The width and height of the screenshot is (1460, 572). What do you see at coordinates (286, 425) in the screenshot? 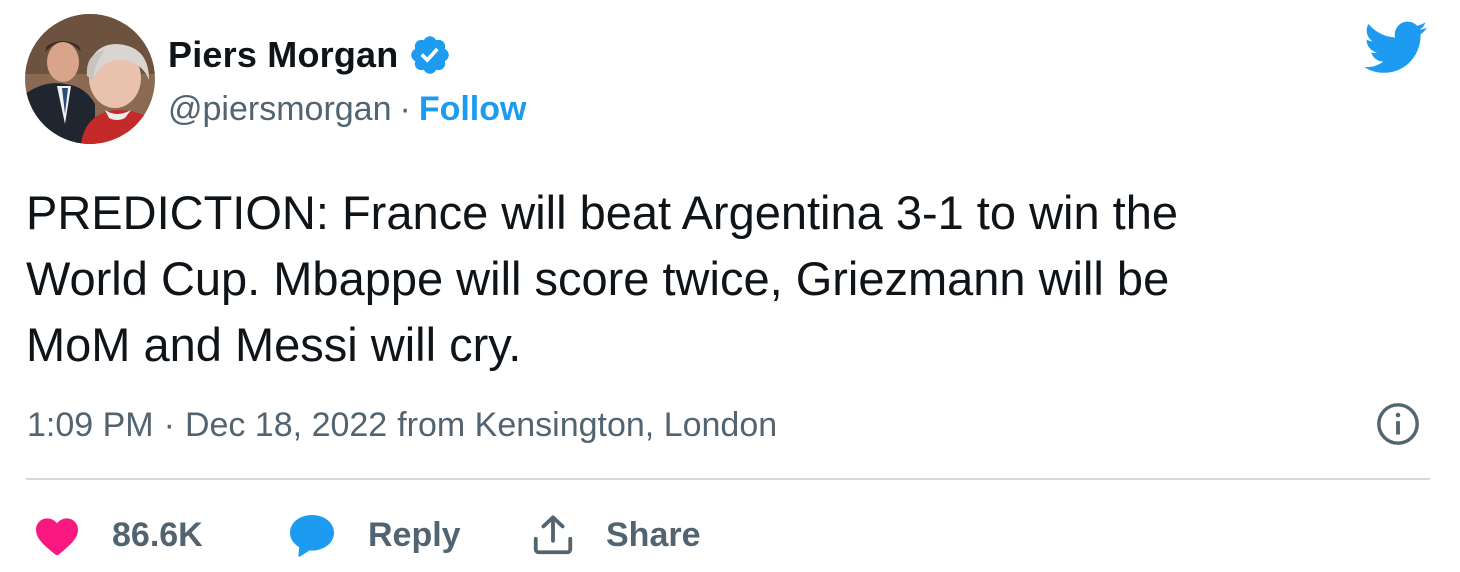
I see `tweet-date: Dec 18, 2022` at bounding box center [286, 425].